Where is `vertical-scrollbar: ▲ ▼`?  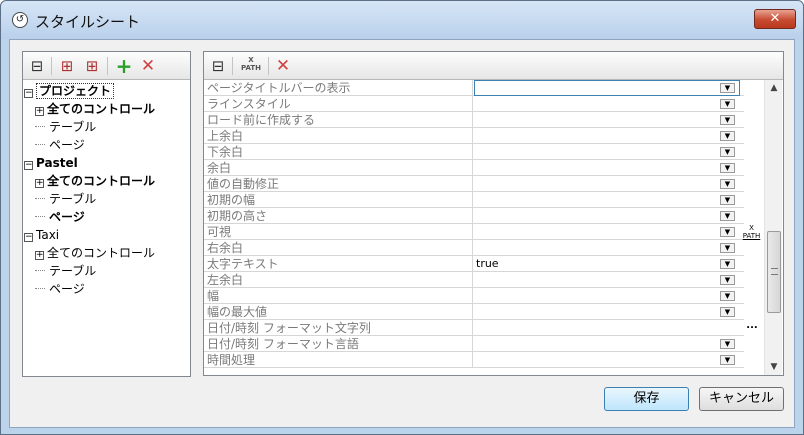
vertical-scrollbar: ▲ ▼ is located at coordinates (773, 227).